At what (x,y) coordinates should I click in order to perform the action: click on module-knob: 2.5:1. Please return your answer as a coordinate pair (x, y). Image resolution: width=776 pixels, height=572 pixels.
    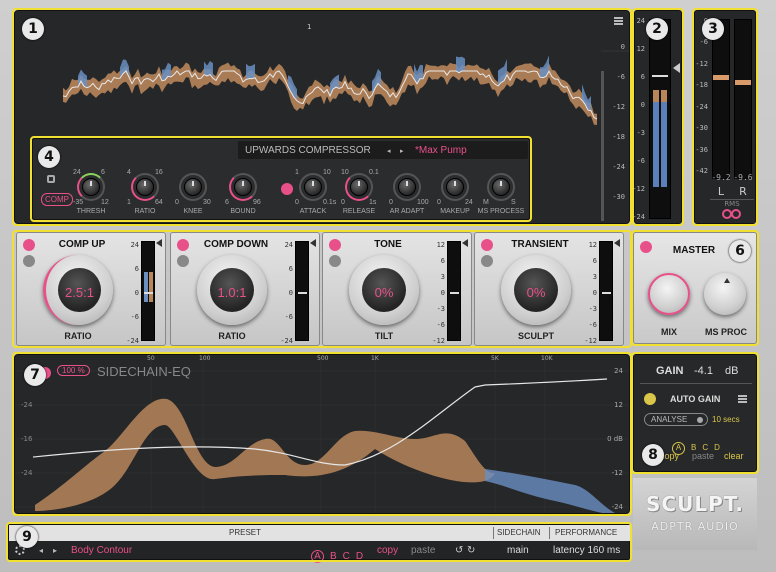
    Looking at the image, I should click on (78, 290).